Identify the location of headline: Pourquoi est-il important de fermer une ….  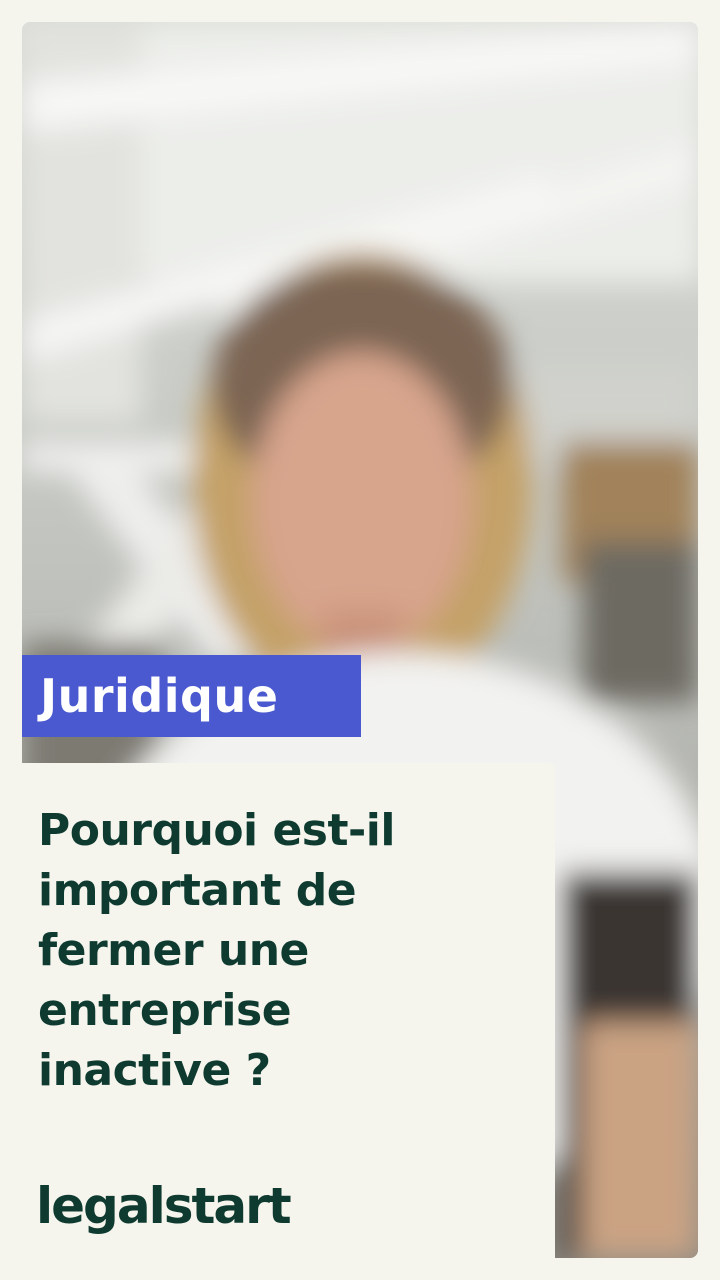
(216, 950).